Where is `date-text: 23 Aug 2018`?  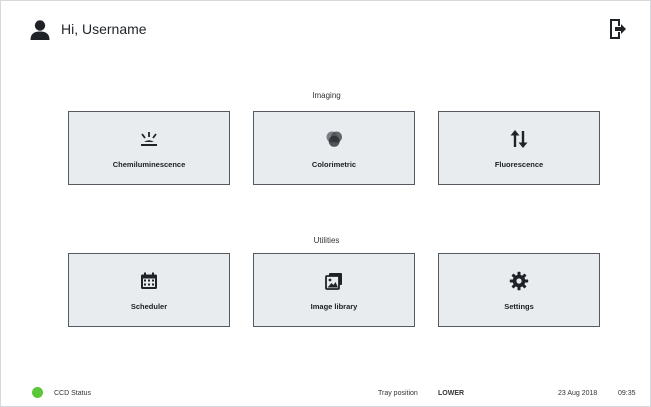 date-text: 23 Aug 2018 is located at coordinates (578, 393).